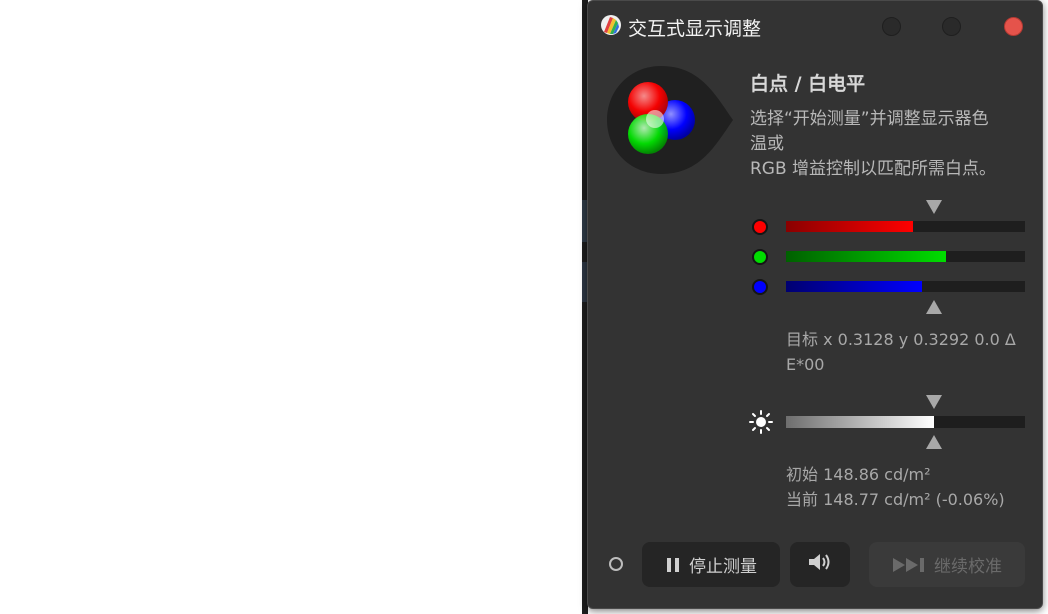 The image size is (1048, 614). What do you see at coordinates (873, 169) in the screenshot?
I see `instructions-line: RGB 增益控制以匹配所需白点。` at bounding box center [873, 169].